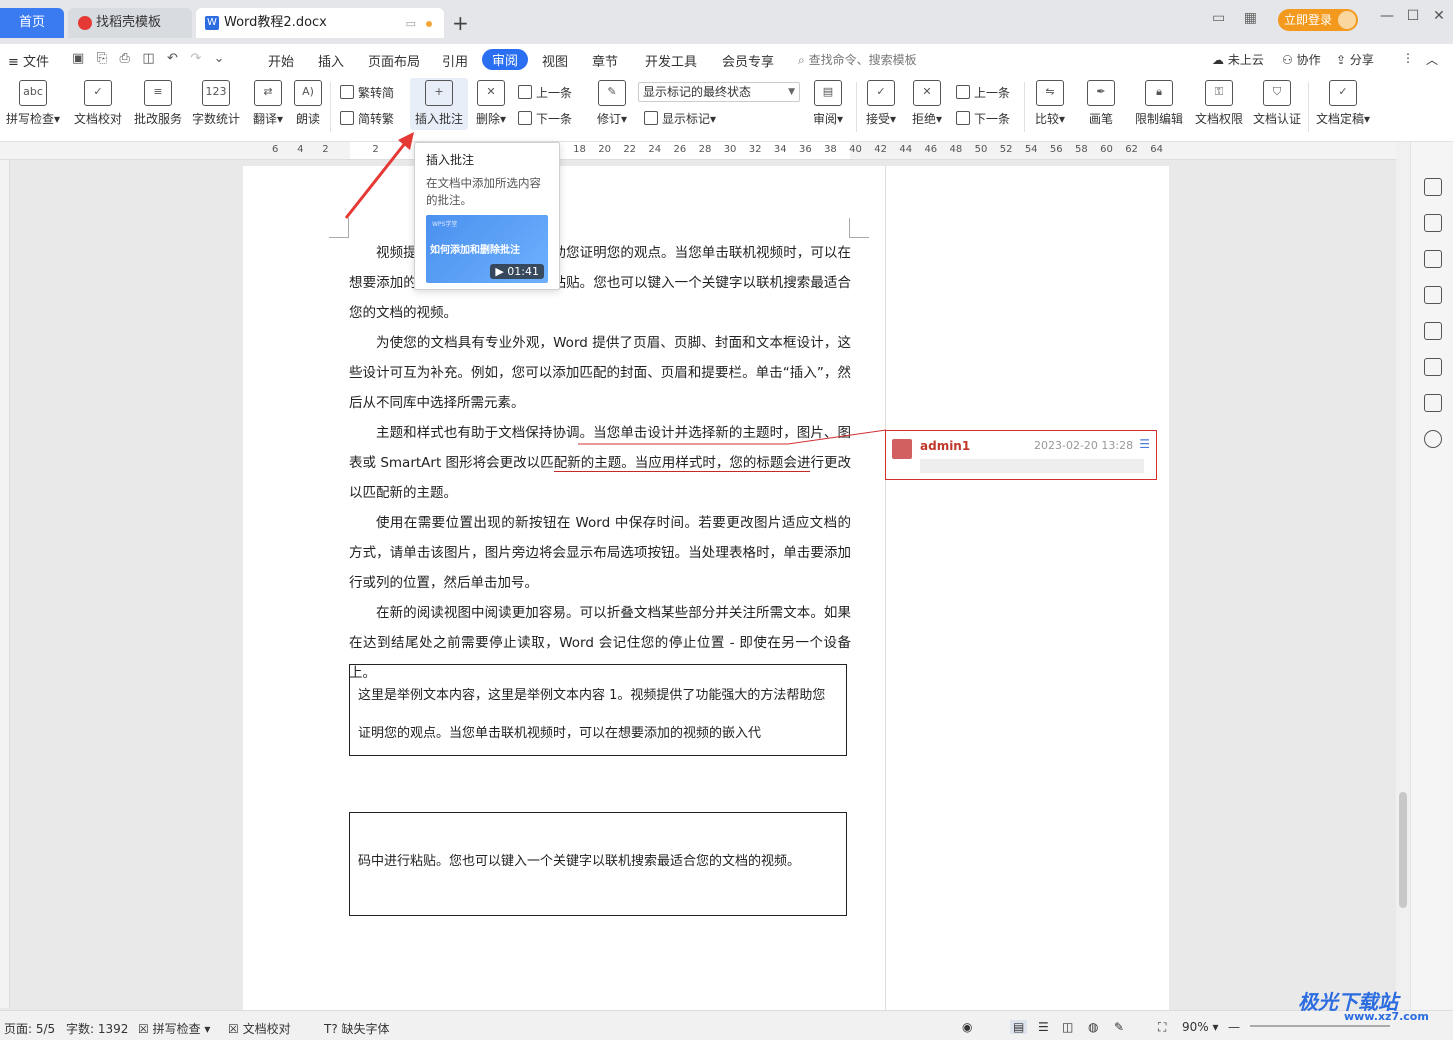 The width and height of the screenshot is (1453, 1040). Describe the element at coordinates (216, 103) in the screenshot. I see `word-count-button: 123 字数统计` at that location.